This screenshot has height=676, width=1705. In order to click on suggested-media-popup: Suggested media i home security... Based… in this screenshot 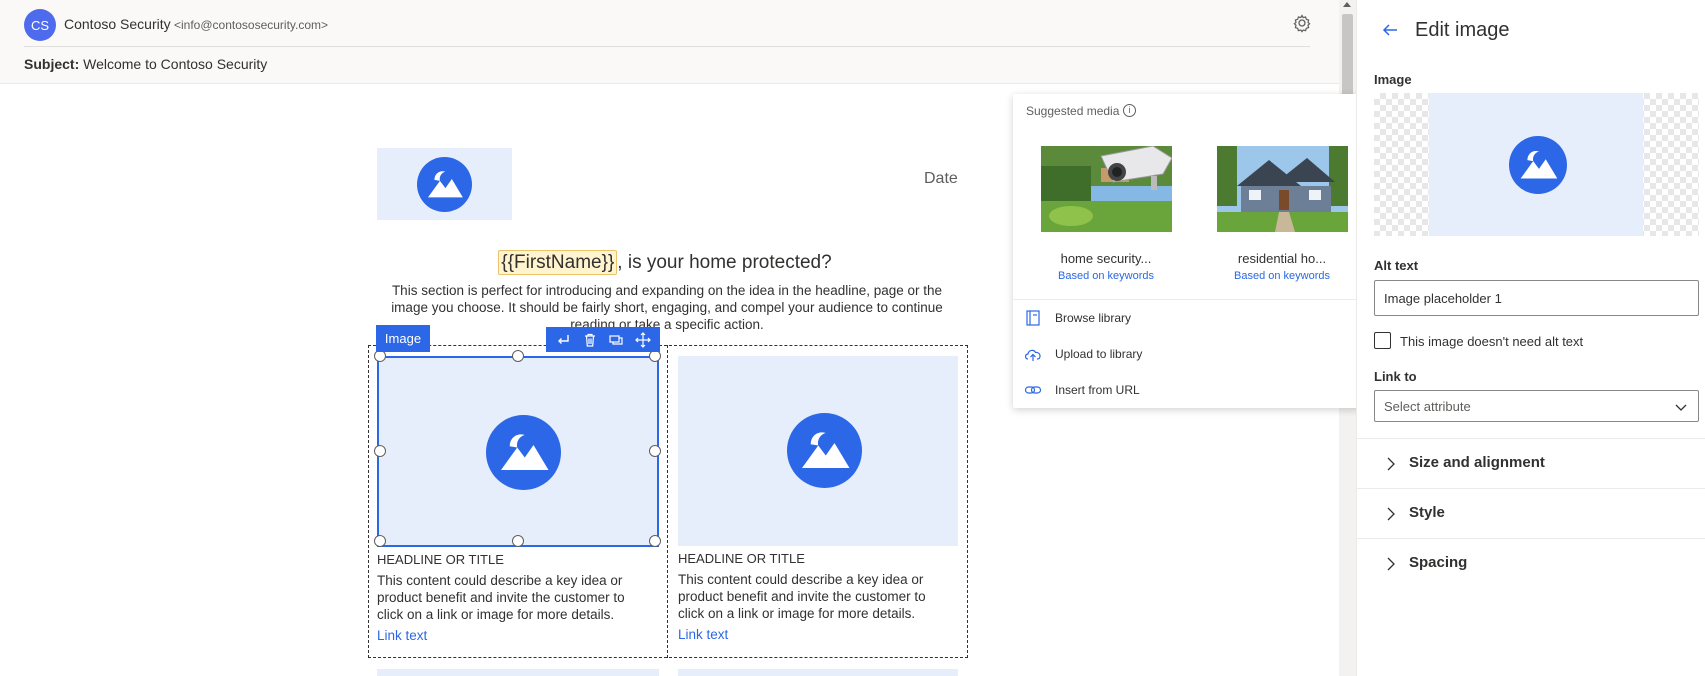, I will do `click(1192, 251)`.